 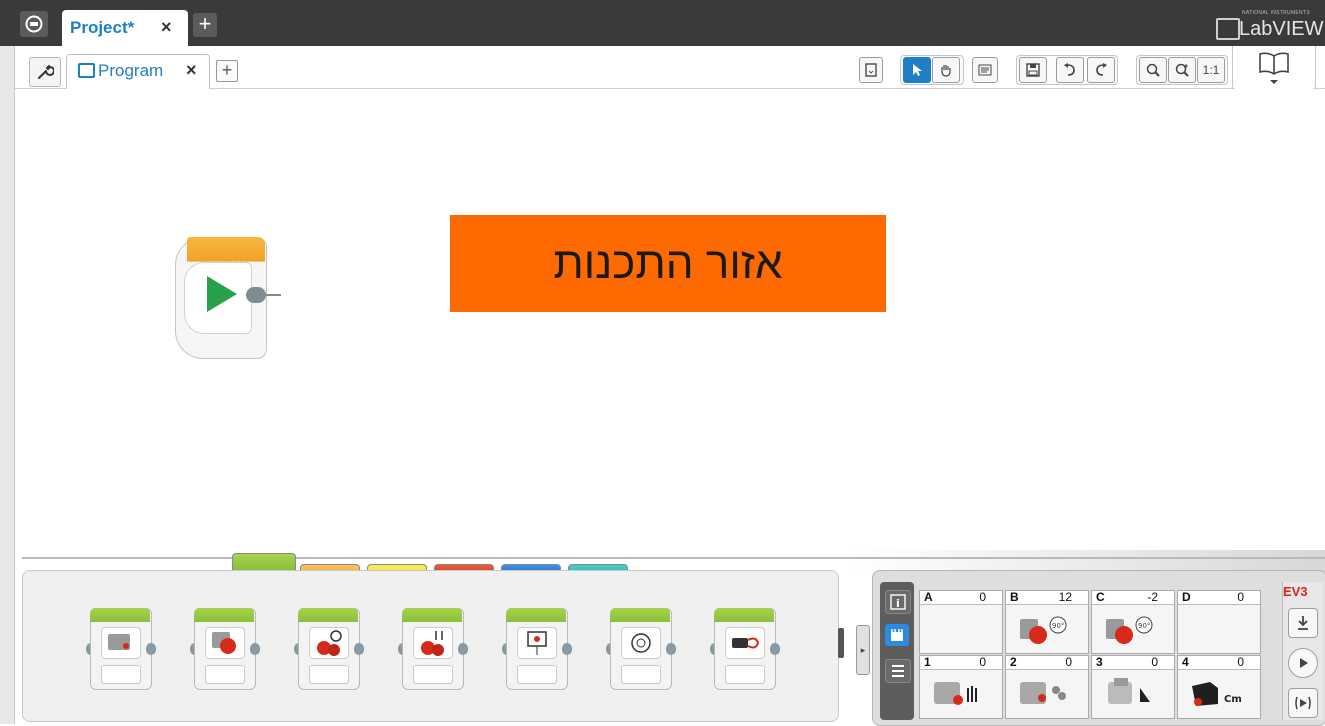 I want to click on brick-status-light-icon, so click(x=745, y=643).